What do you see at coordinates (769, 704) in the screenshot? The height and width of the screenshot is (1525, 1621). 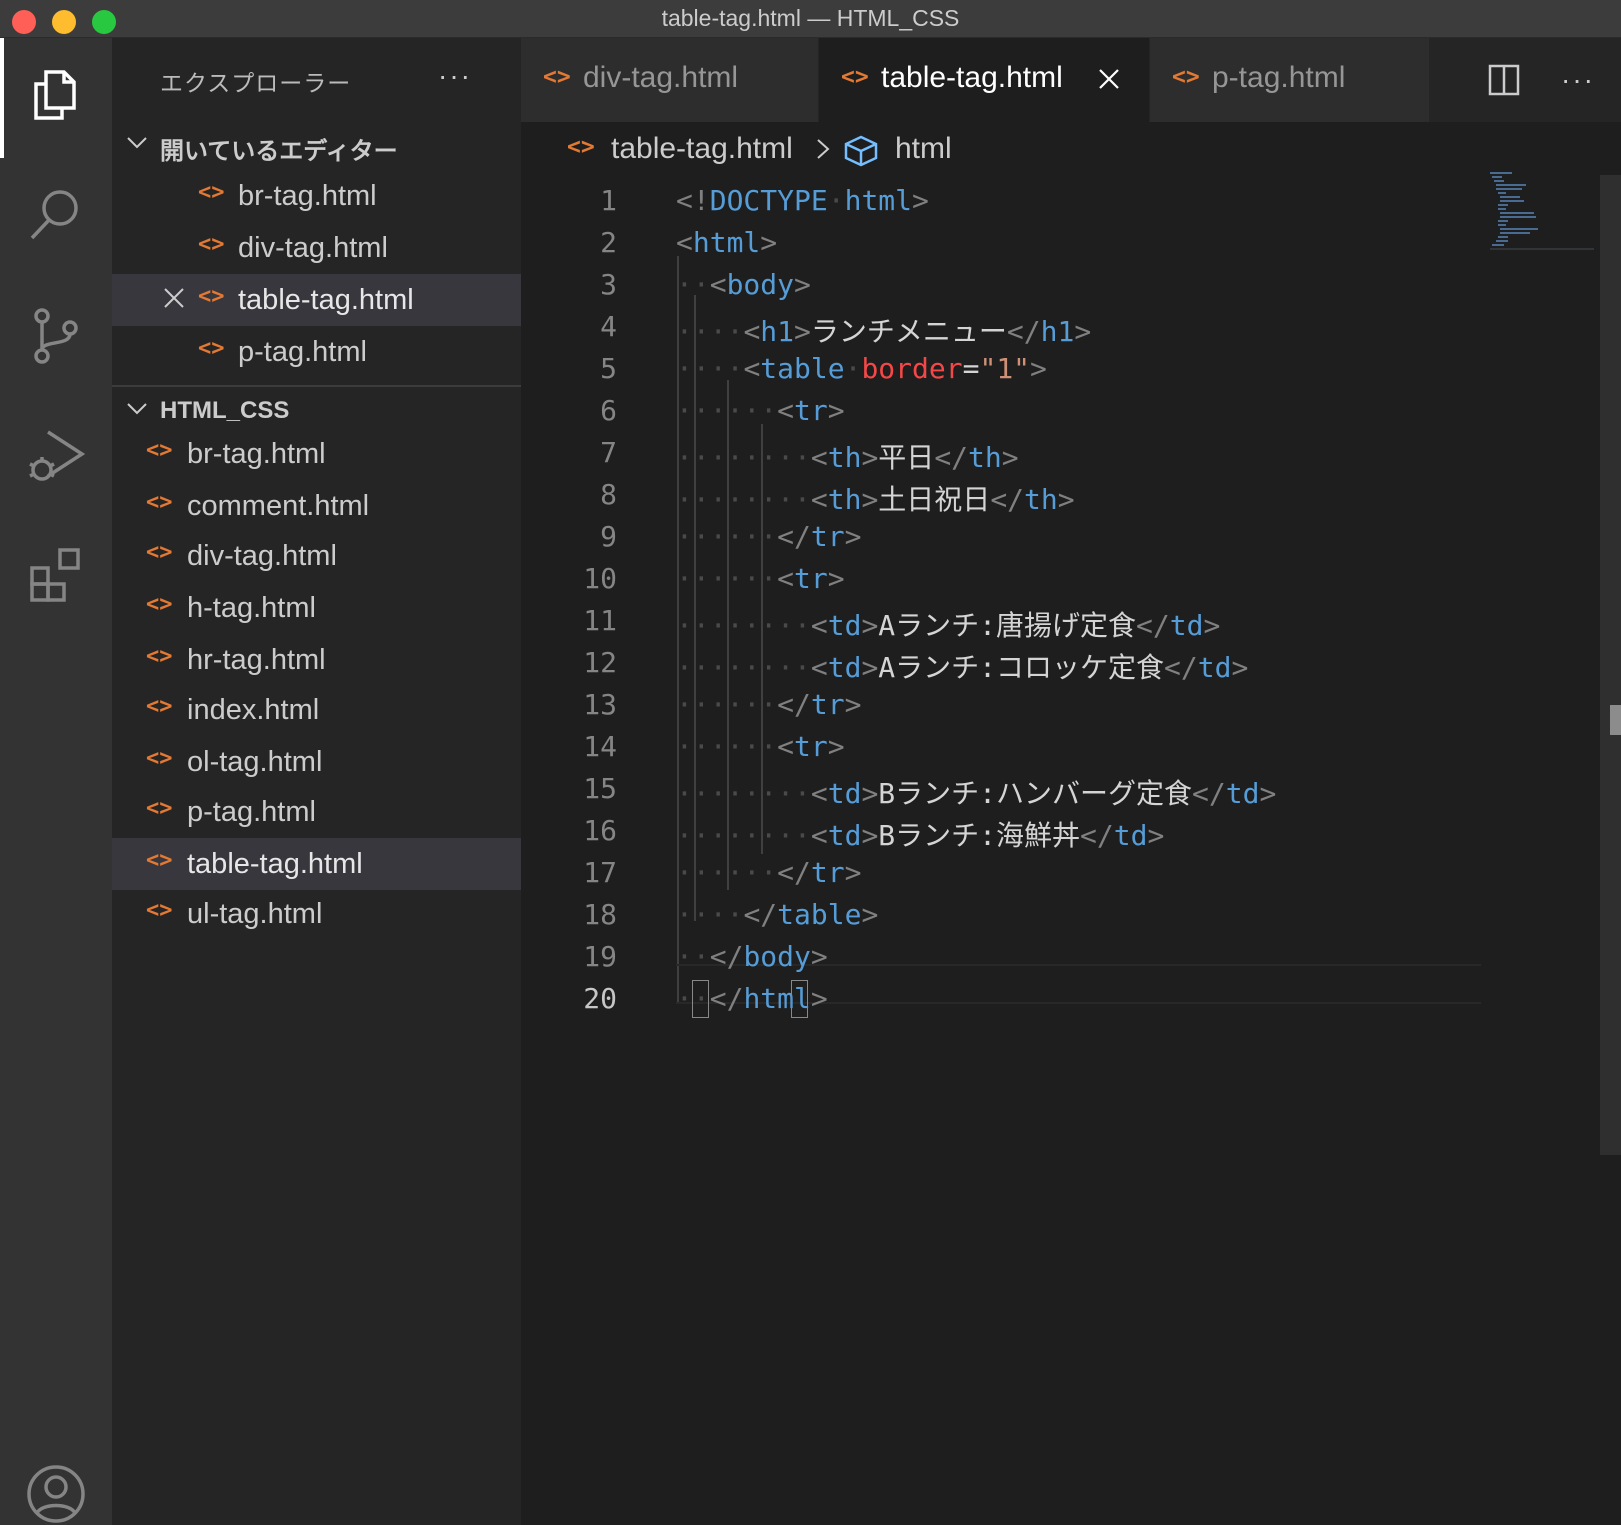 I see `line-content: ······</tr>` at bounding box center [769, 704].